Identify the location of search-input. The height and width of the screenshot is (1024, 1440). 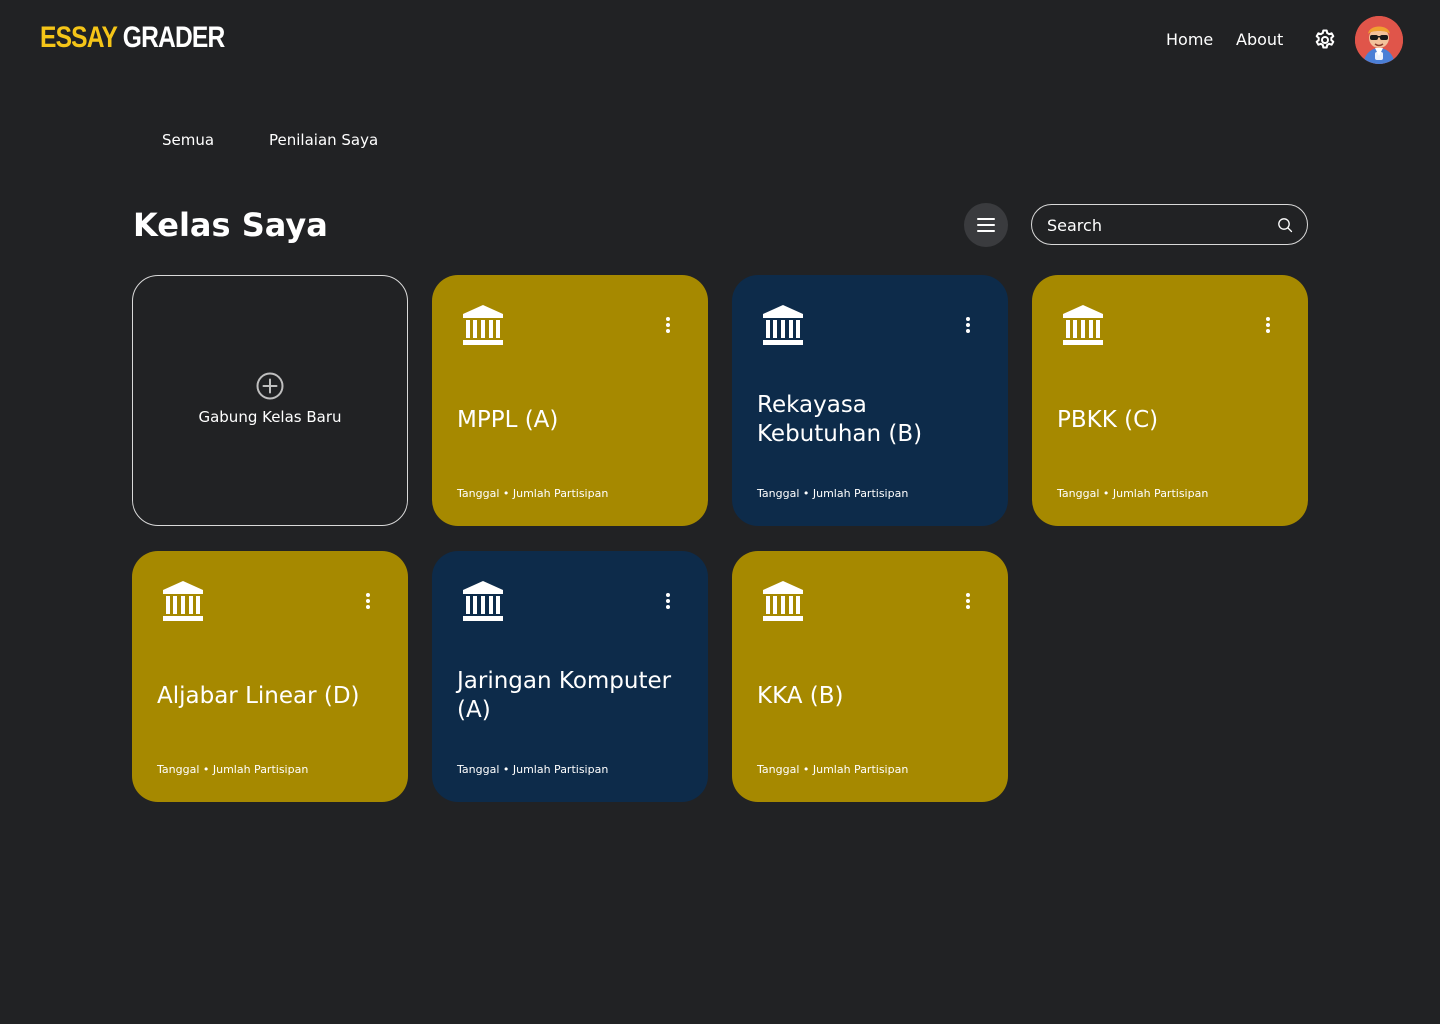
(1157, 225).